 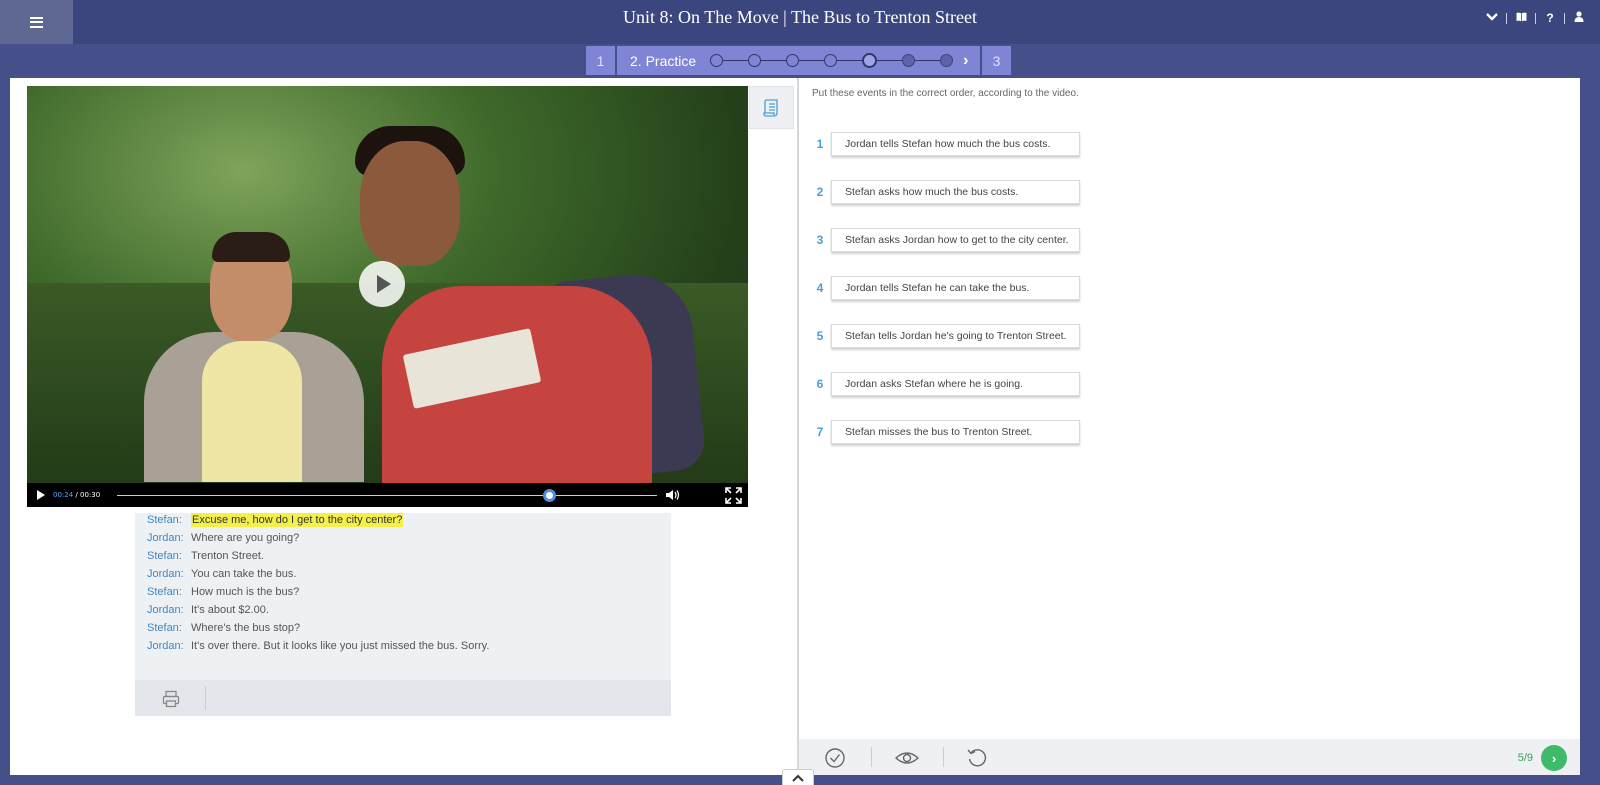 What do you see at coordinates (244, 574) in the screenshot?
I see `transcript-text: You can take the bus.` at bounding box center [244, 574].